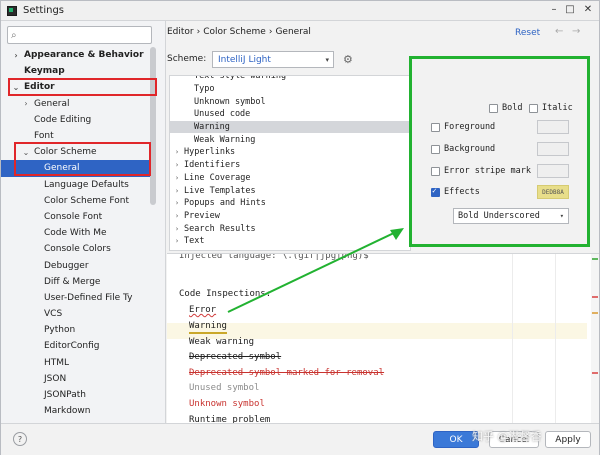 Image resolution: width=600 pixels, height=455 pixels. Describe the element at coordinates (290, 139) in the screenshot. I see `option-item: Weak Warning` at that location.